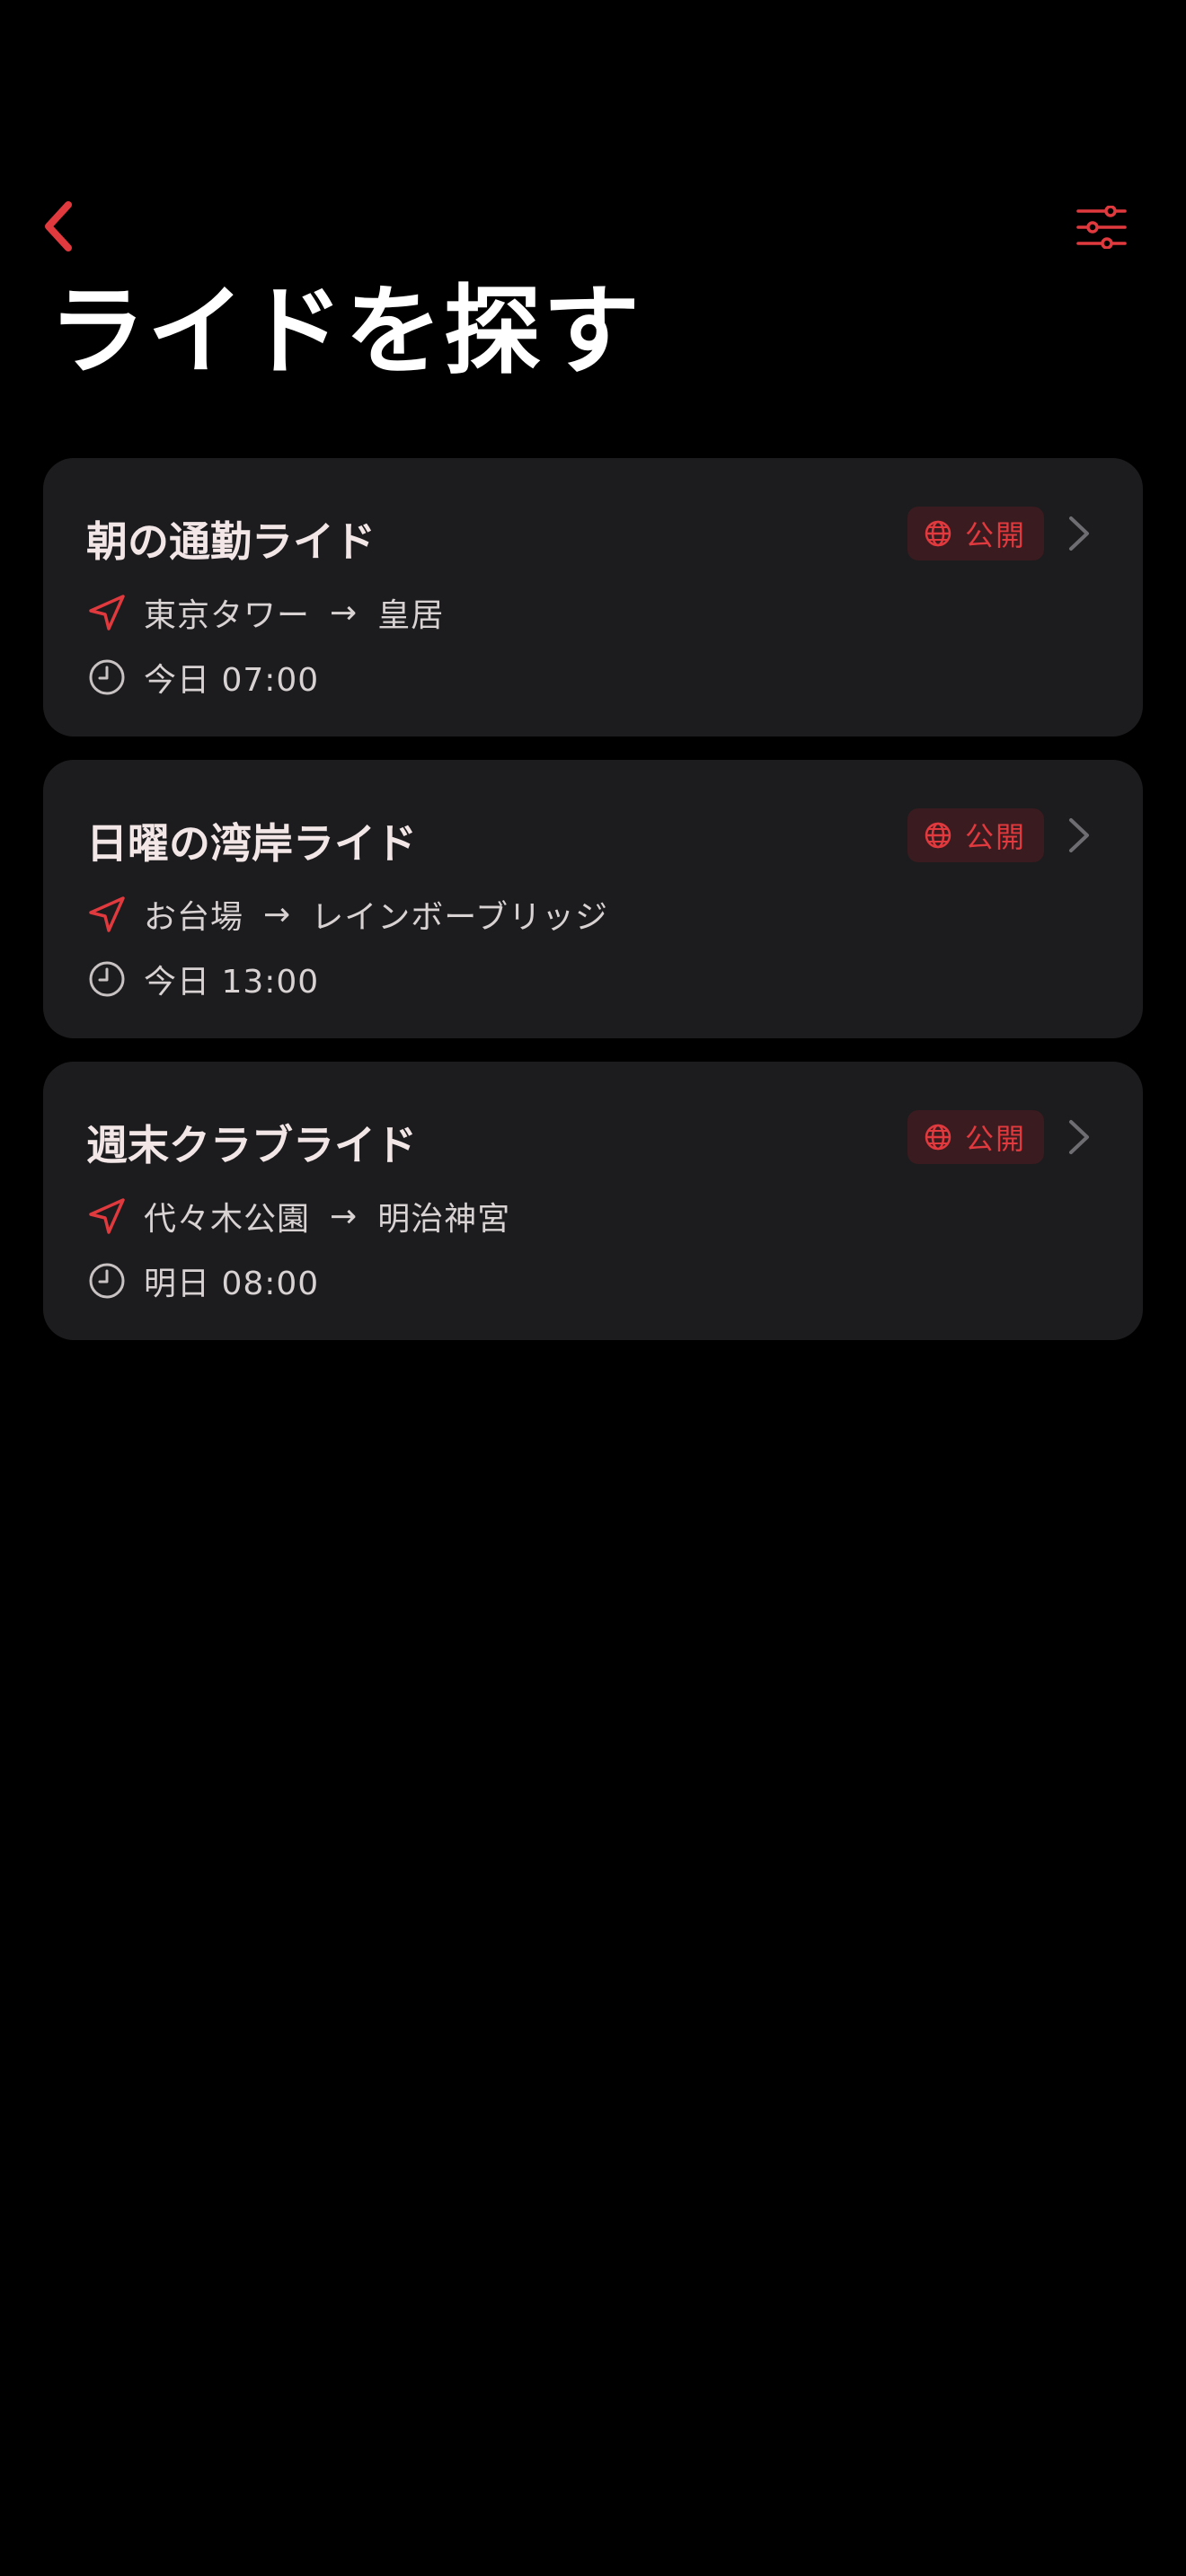 The width and height of the screenshot is (1186, 2576). I want to click on ride-card: 朝の通勤ライド 公開 東京タワー → 皇居 今日 07:00, so click(593, 597).